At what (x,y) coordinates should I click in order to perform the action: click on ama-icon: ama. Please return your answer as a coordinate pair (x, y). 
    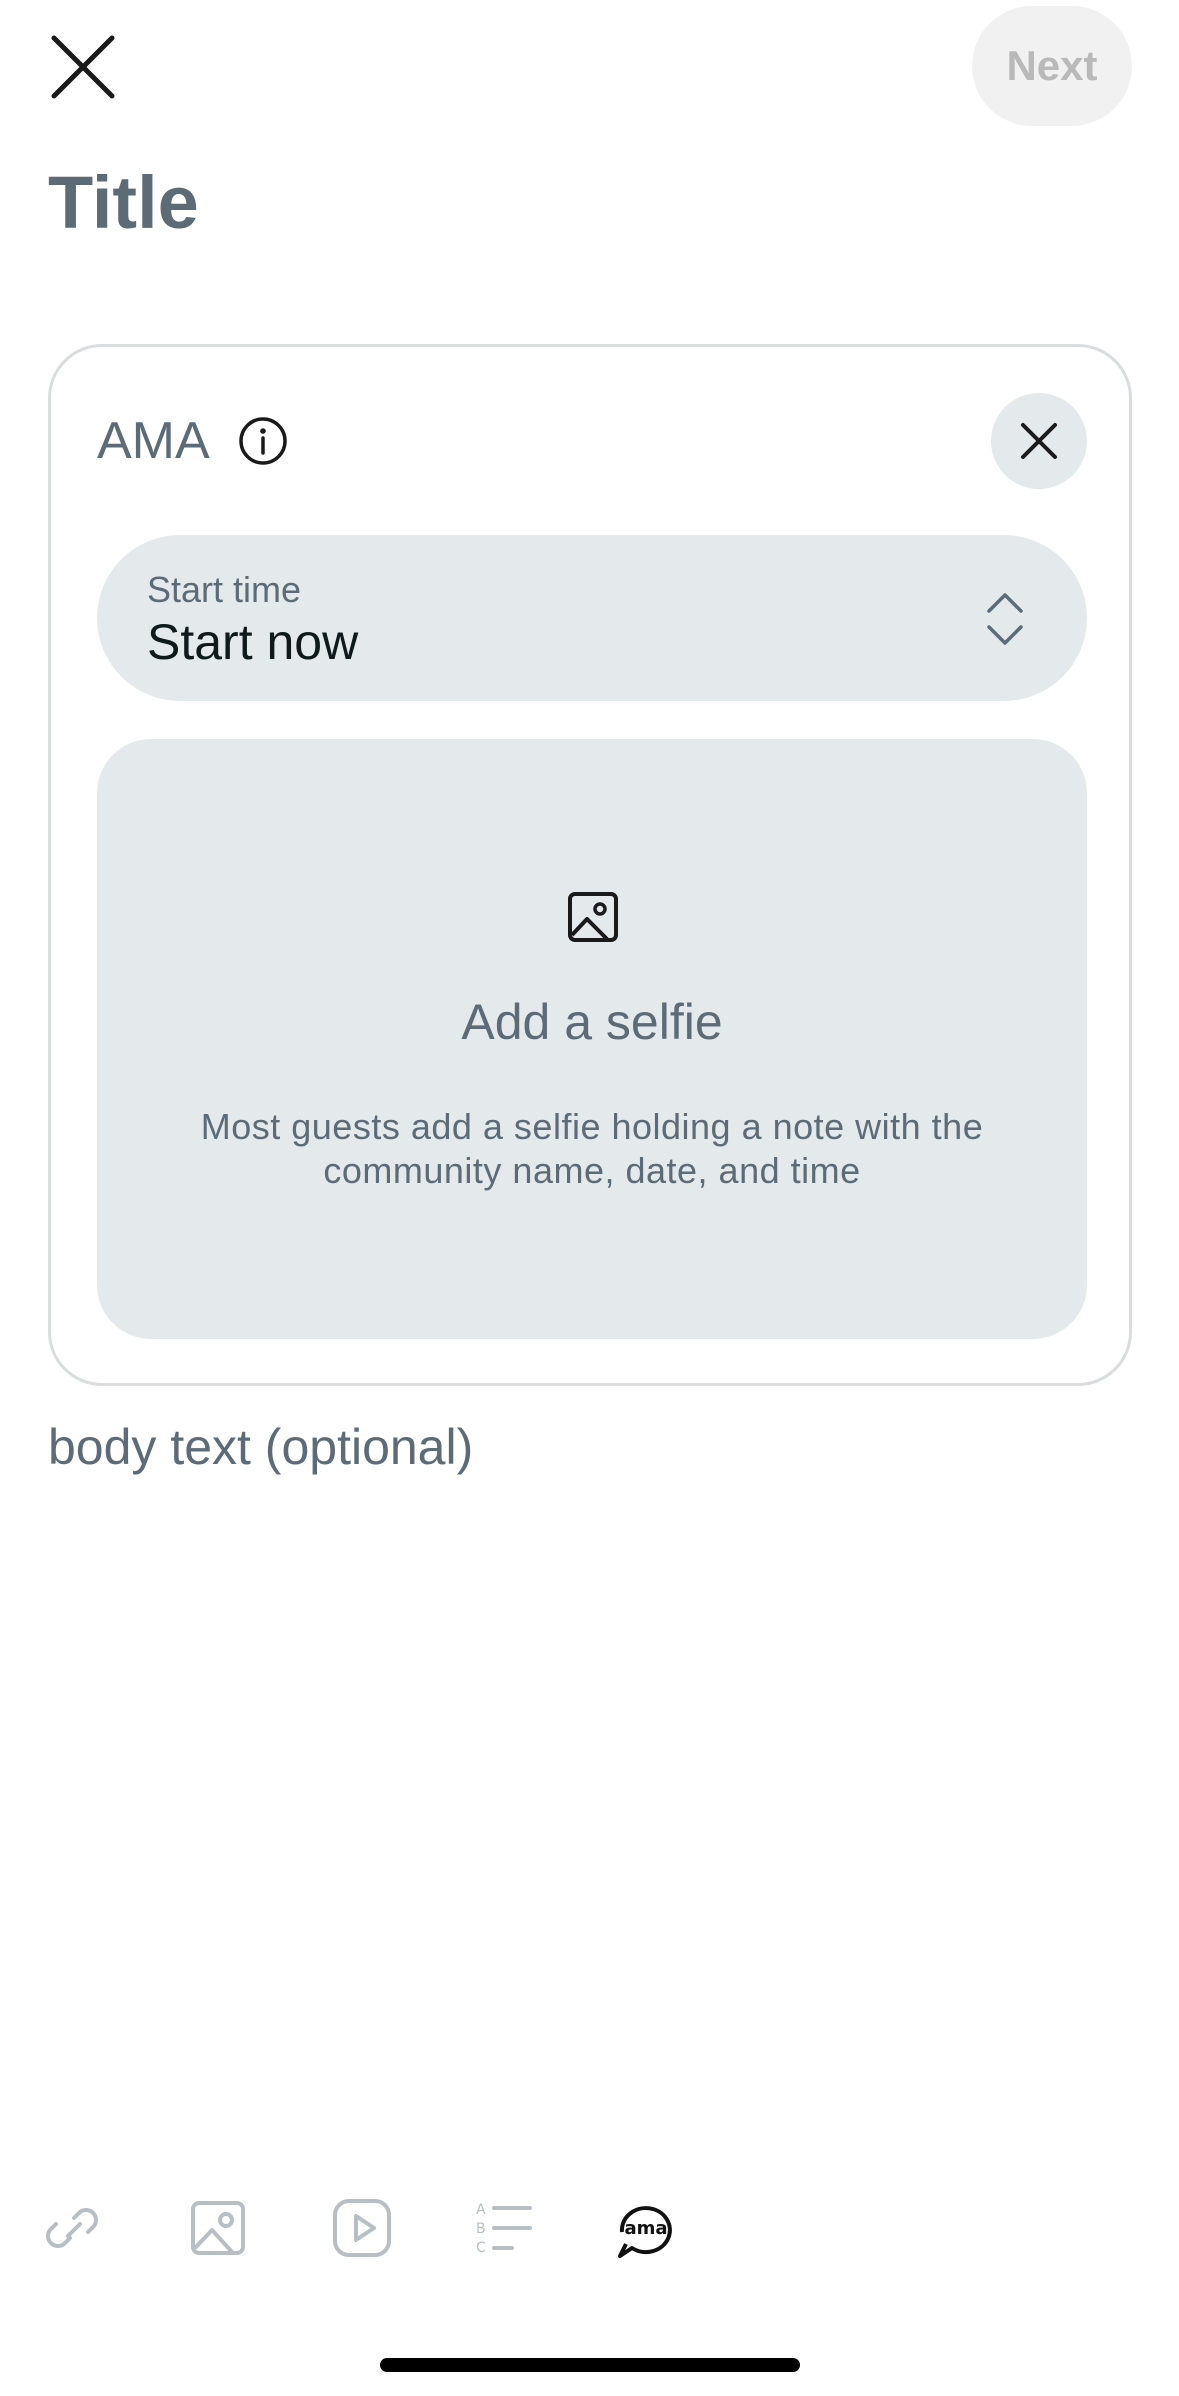
    Looking at the image, I should click on (646, 2228).